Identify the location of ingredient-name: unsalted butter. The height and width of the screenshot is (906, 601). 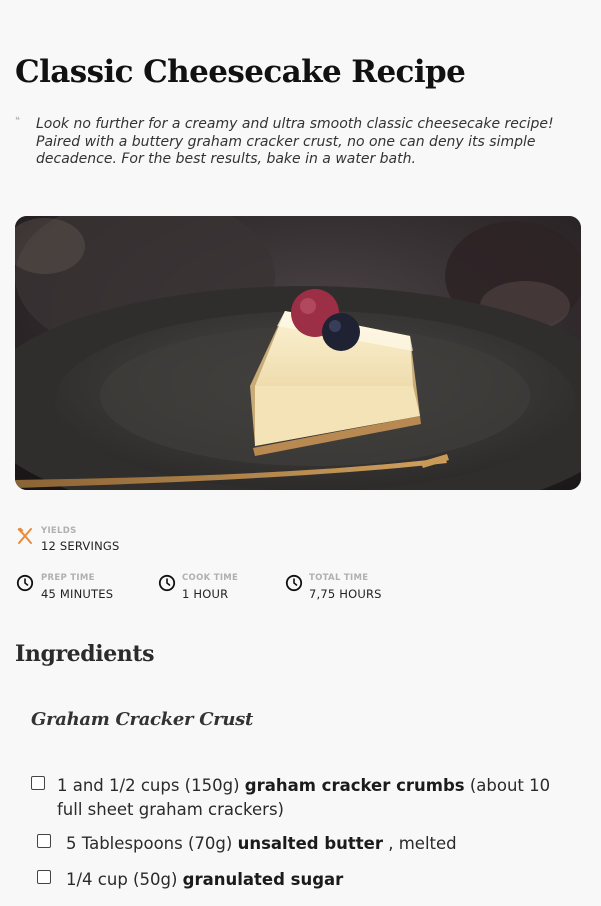
(310, 843).